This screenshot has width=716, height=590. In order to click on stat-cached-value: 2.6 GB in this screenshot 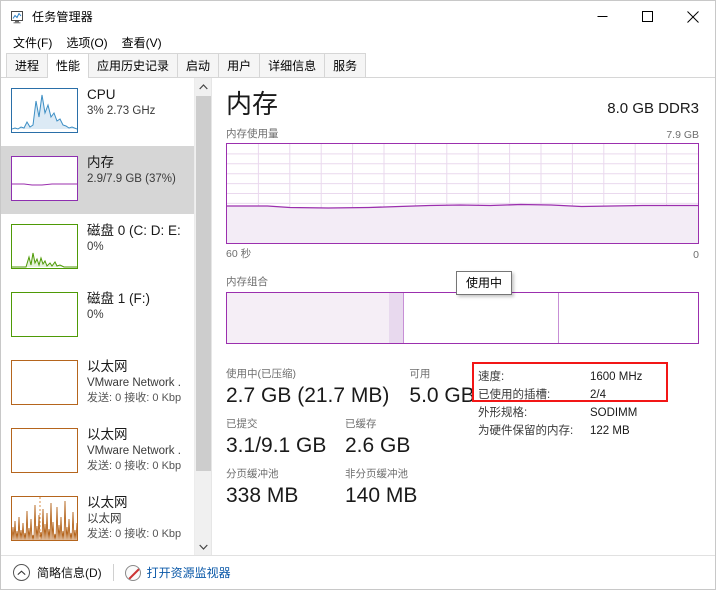, I will do `click(378, 445)`.